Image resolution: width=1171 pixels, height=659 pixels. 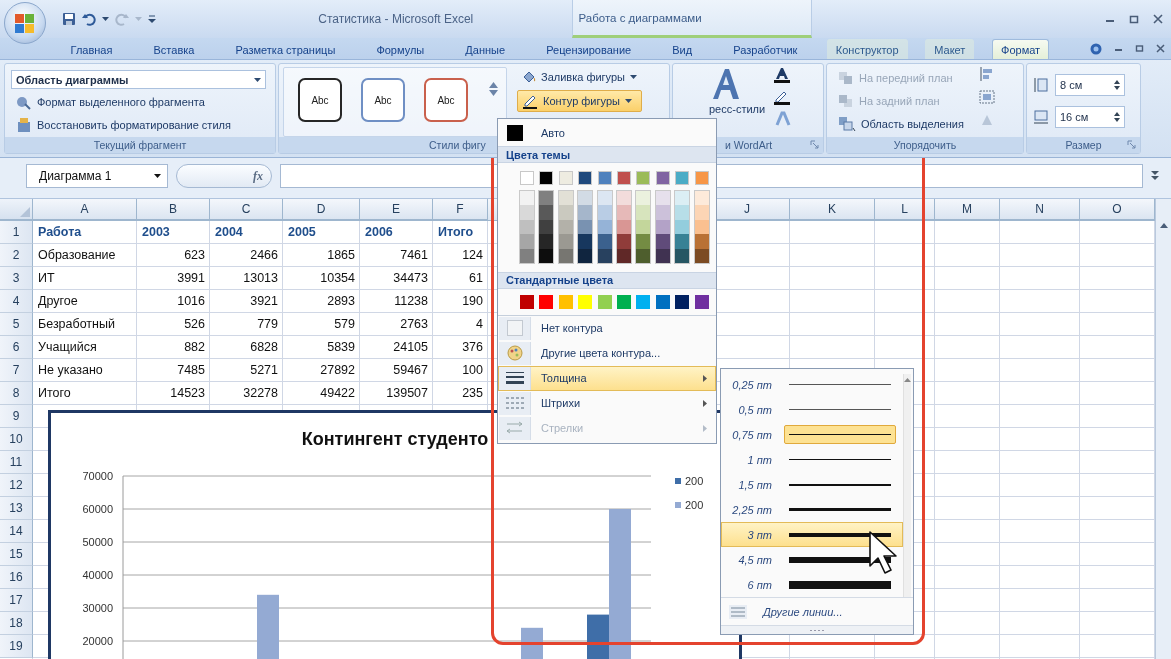 What do you see at coordinates (337, 393) in the screenshot?
I see `table-cell-text: 49422` at bounding box center [337, 393].